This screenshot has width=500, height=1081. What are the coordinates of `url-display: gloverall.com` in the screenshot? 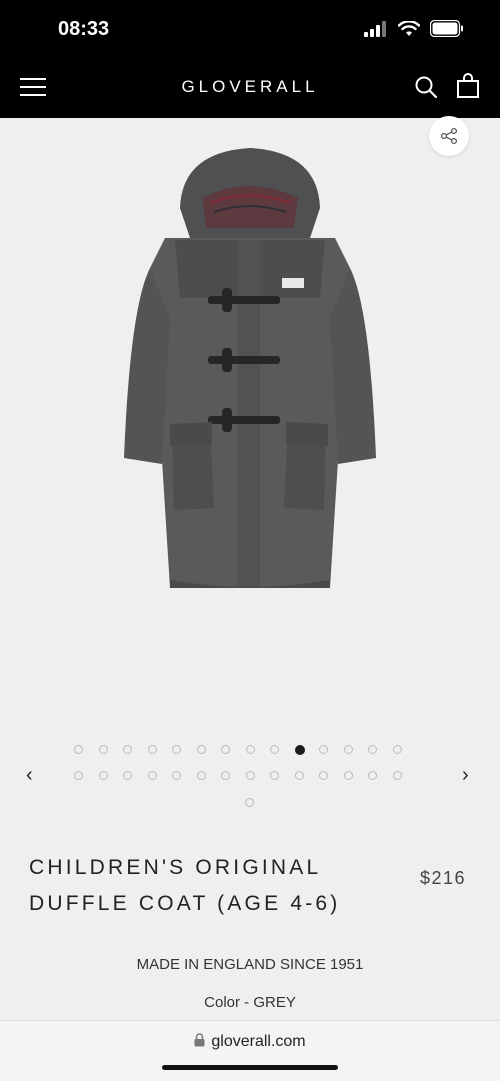 It's located at (250, 1042).